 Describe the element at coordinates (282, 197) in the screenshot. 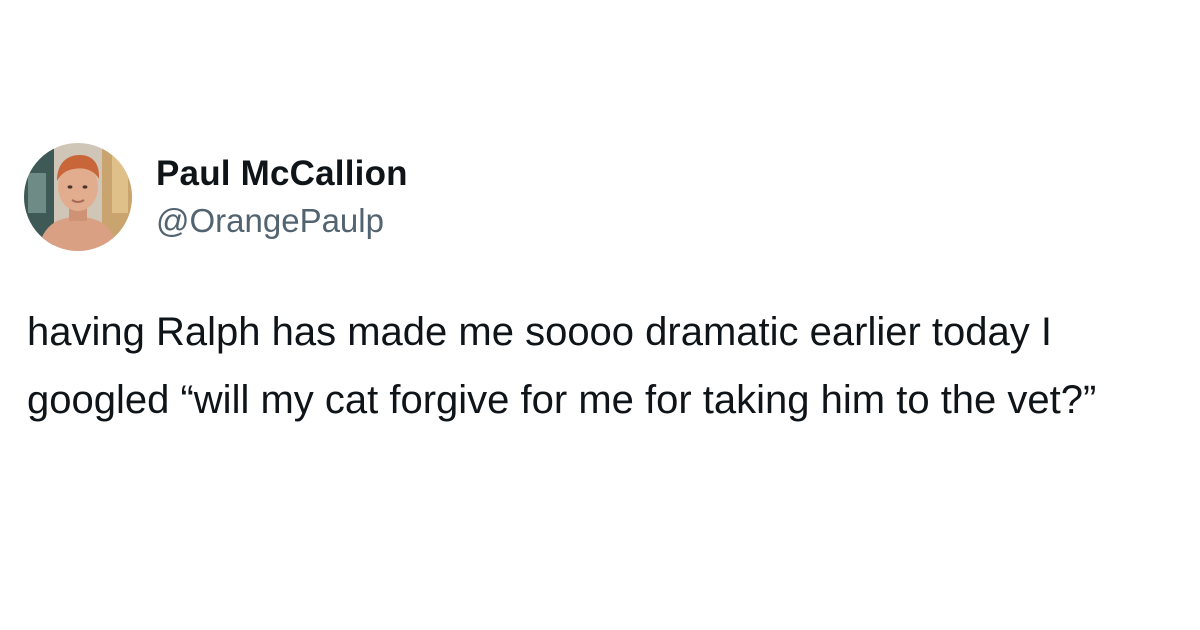

I see `author-names: Paul McCallion @OrangePaulp` at that location.